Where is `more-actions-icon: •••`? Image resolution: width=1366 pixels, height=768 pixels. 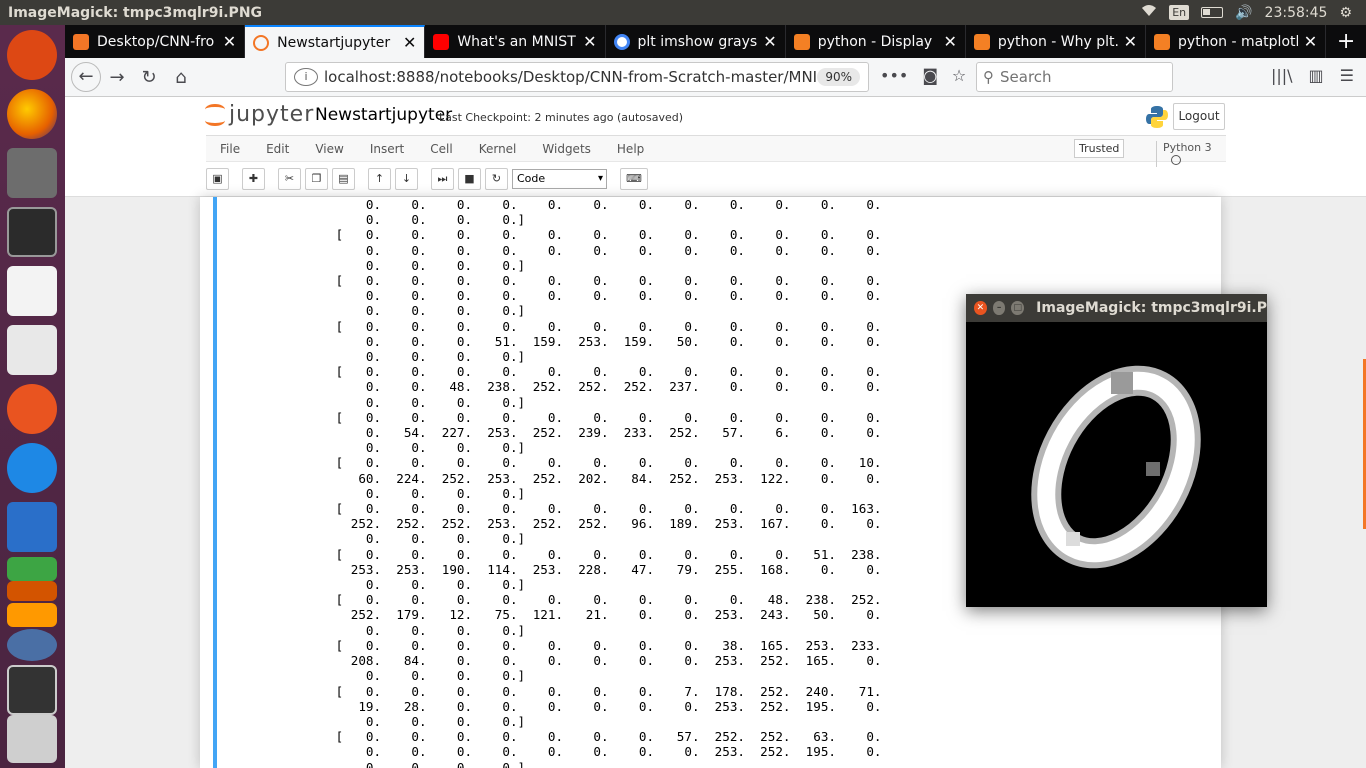 more-actions-icon: ••• is located at coordinates (894, 75).